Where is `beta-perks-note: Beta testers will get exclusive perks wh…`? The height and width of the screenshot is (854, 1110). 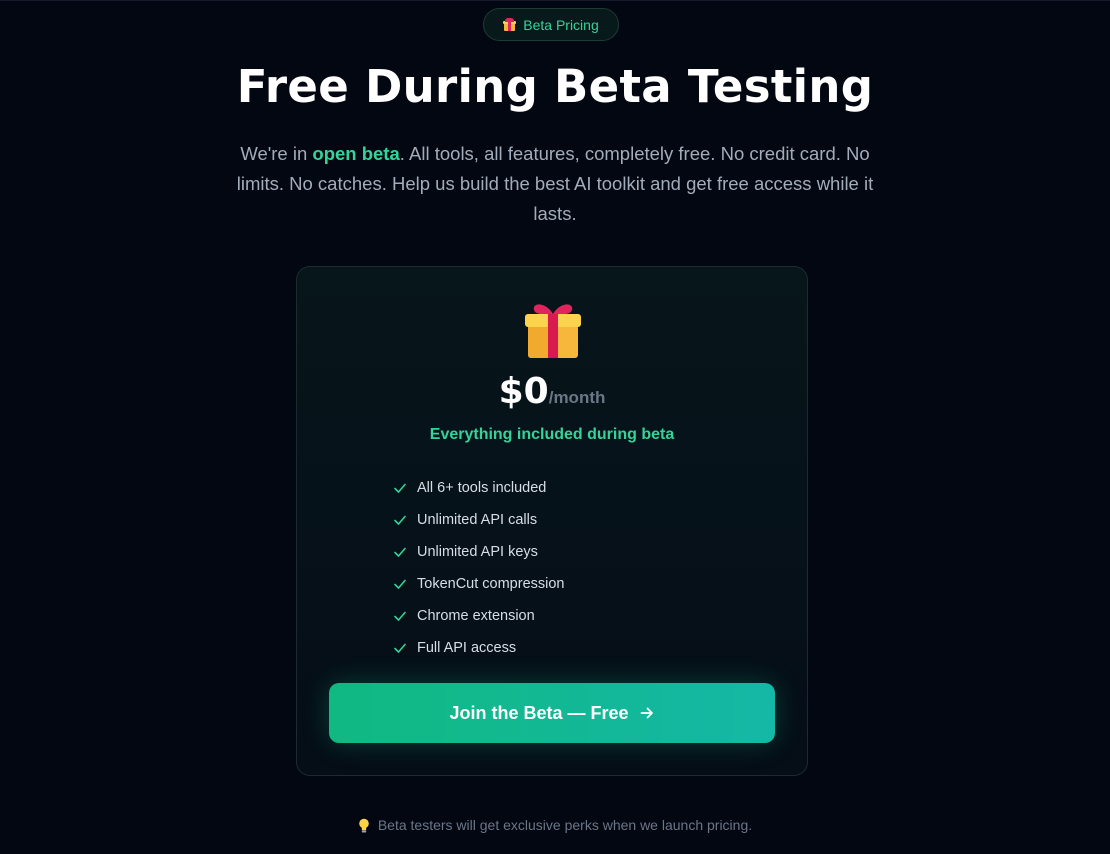
beta-perks-note: Beta testers will get exclusive perks wh… is located at coordinates (555, 825).